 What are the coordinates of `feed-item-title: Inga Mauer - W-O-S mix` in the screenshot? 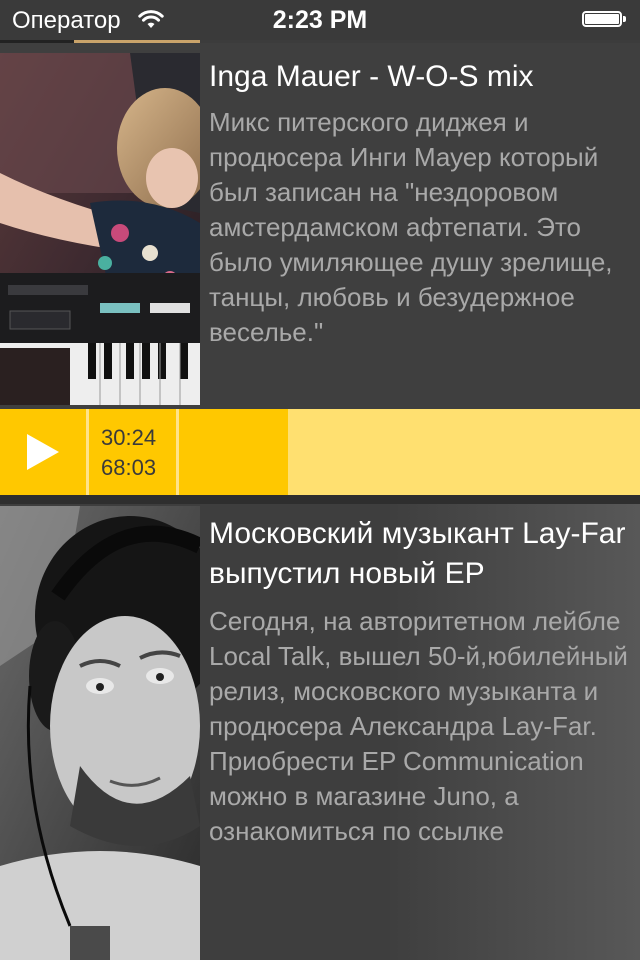 It's located at (371, 76).